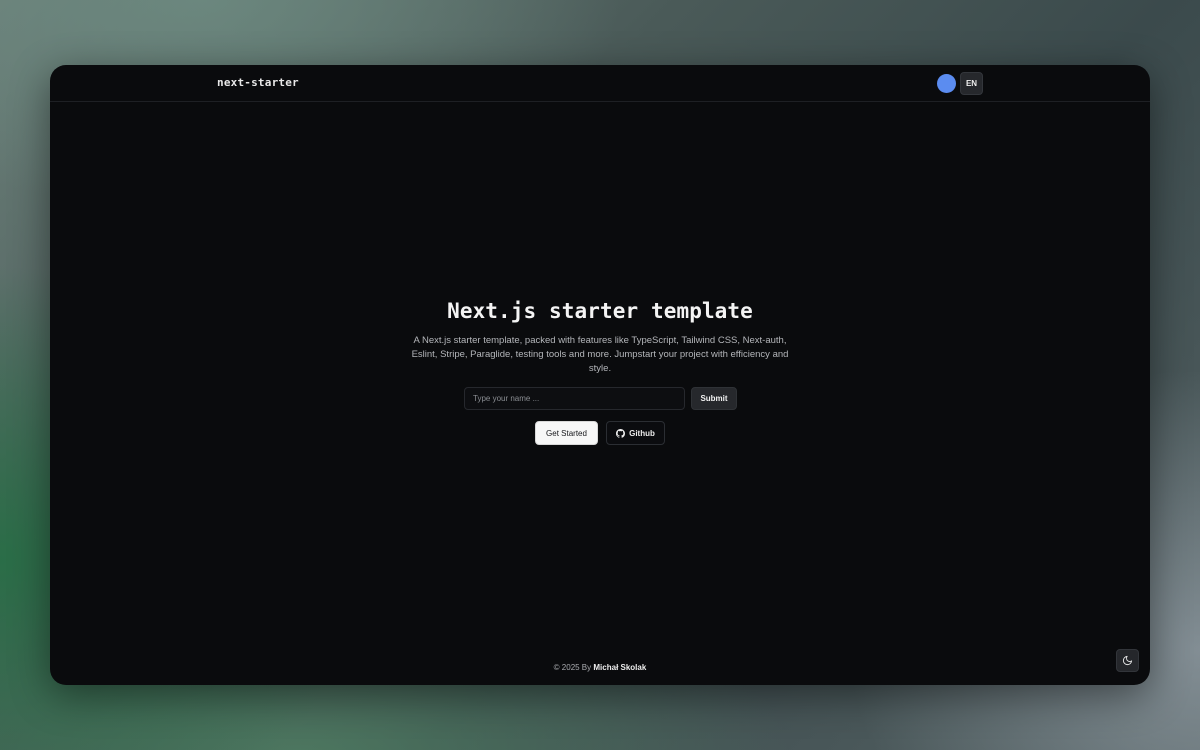 This screenshot has width=1200, height=750. I want to click on moon-icon, so click(1127, 660).